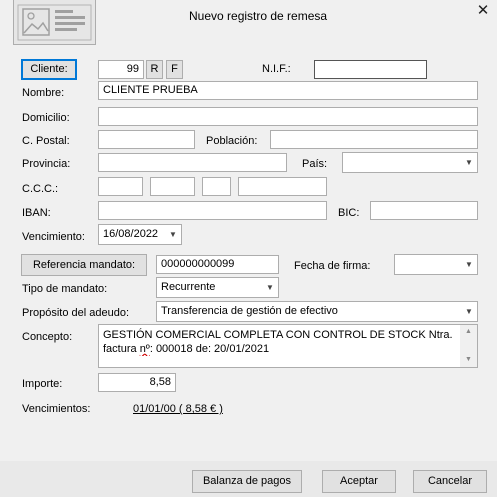  Describe the element at coordinates (288, 116) in the screenshot. I see `domicilio-input` at that location.